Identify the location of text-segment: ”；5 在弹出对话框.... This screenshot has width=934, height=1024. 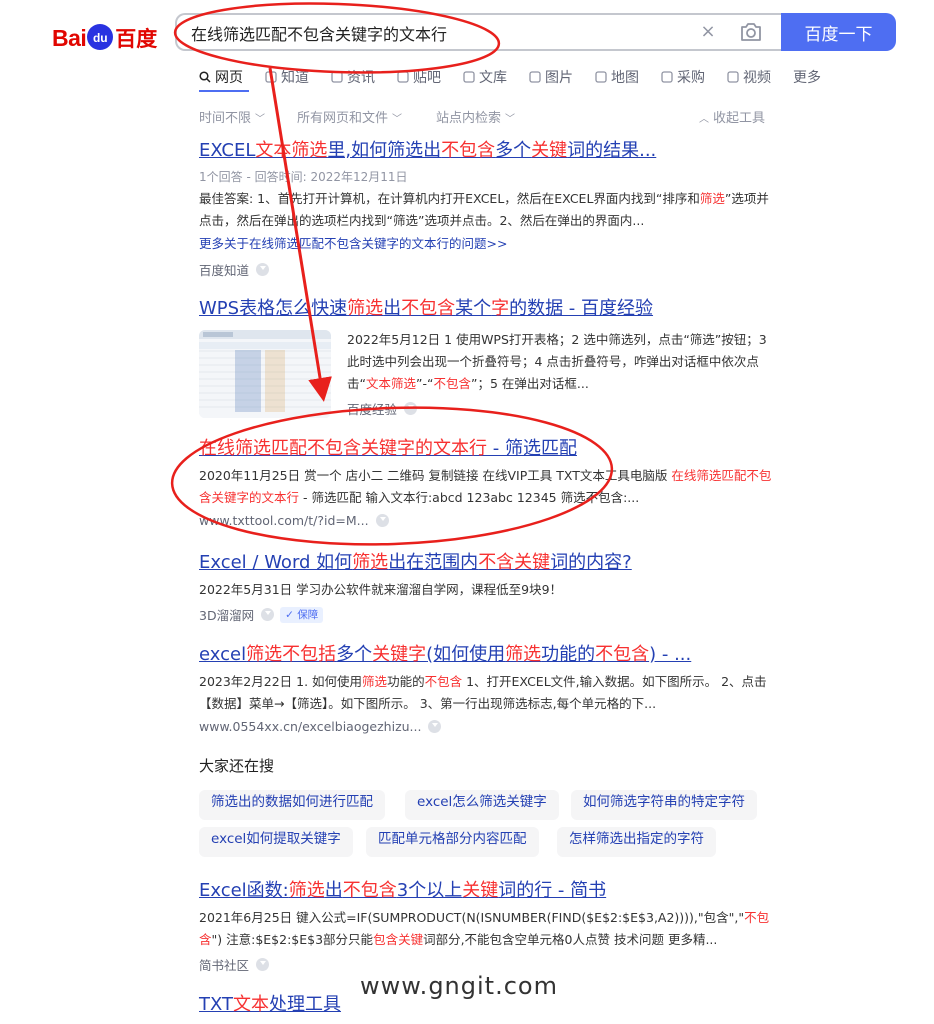
(529, 383).